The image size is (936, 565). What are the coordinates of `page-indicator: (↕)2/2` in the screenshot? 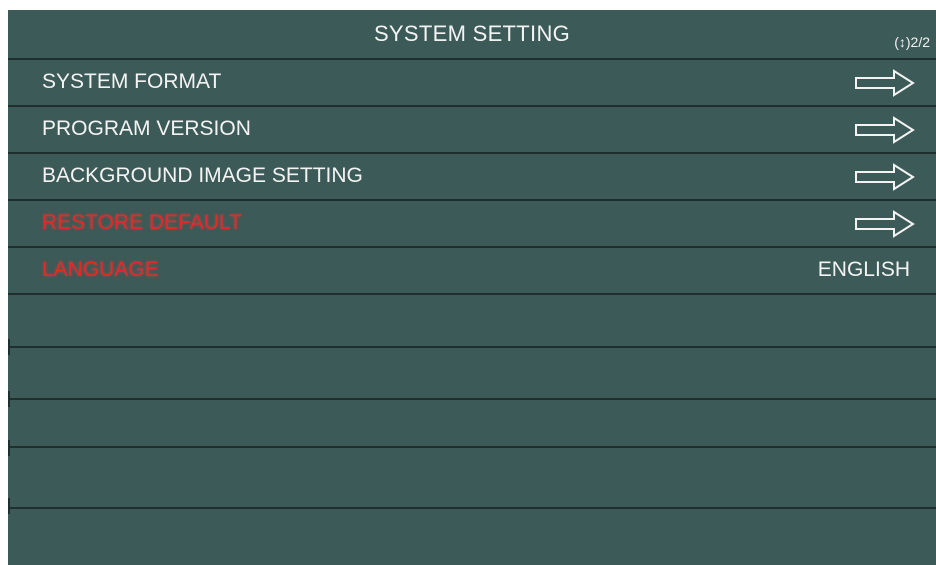 It's located at (912, 42).